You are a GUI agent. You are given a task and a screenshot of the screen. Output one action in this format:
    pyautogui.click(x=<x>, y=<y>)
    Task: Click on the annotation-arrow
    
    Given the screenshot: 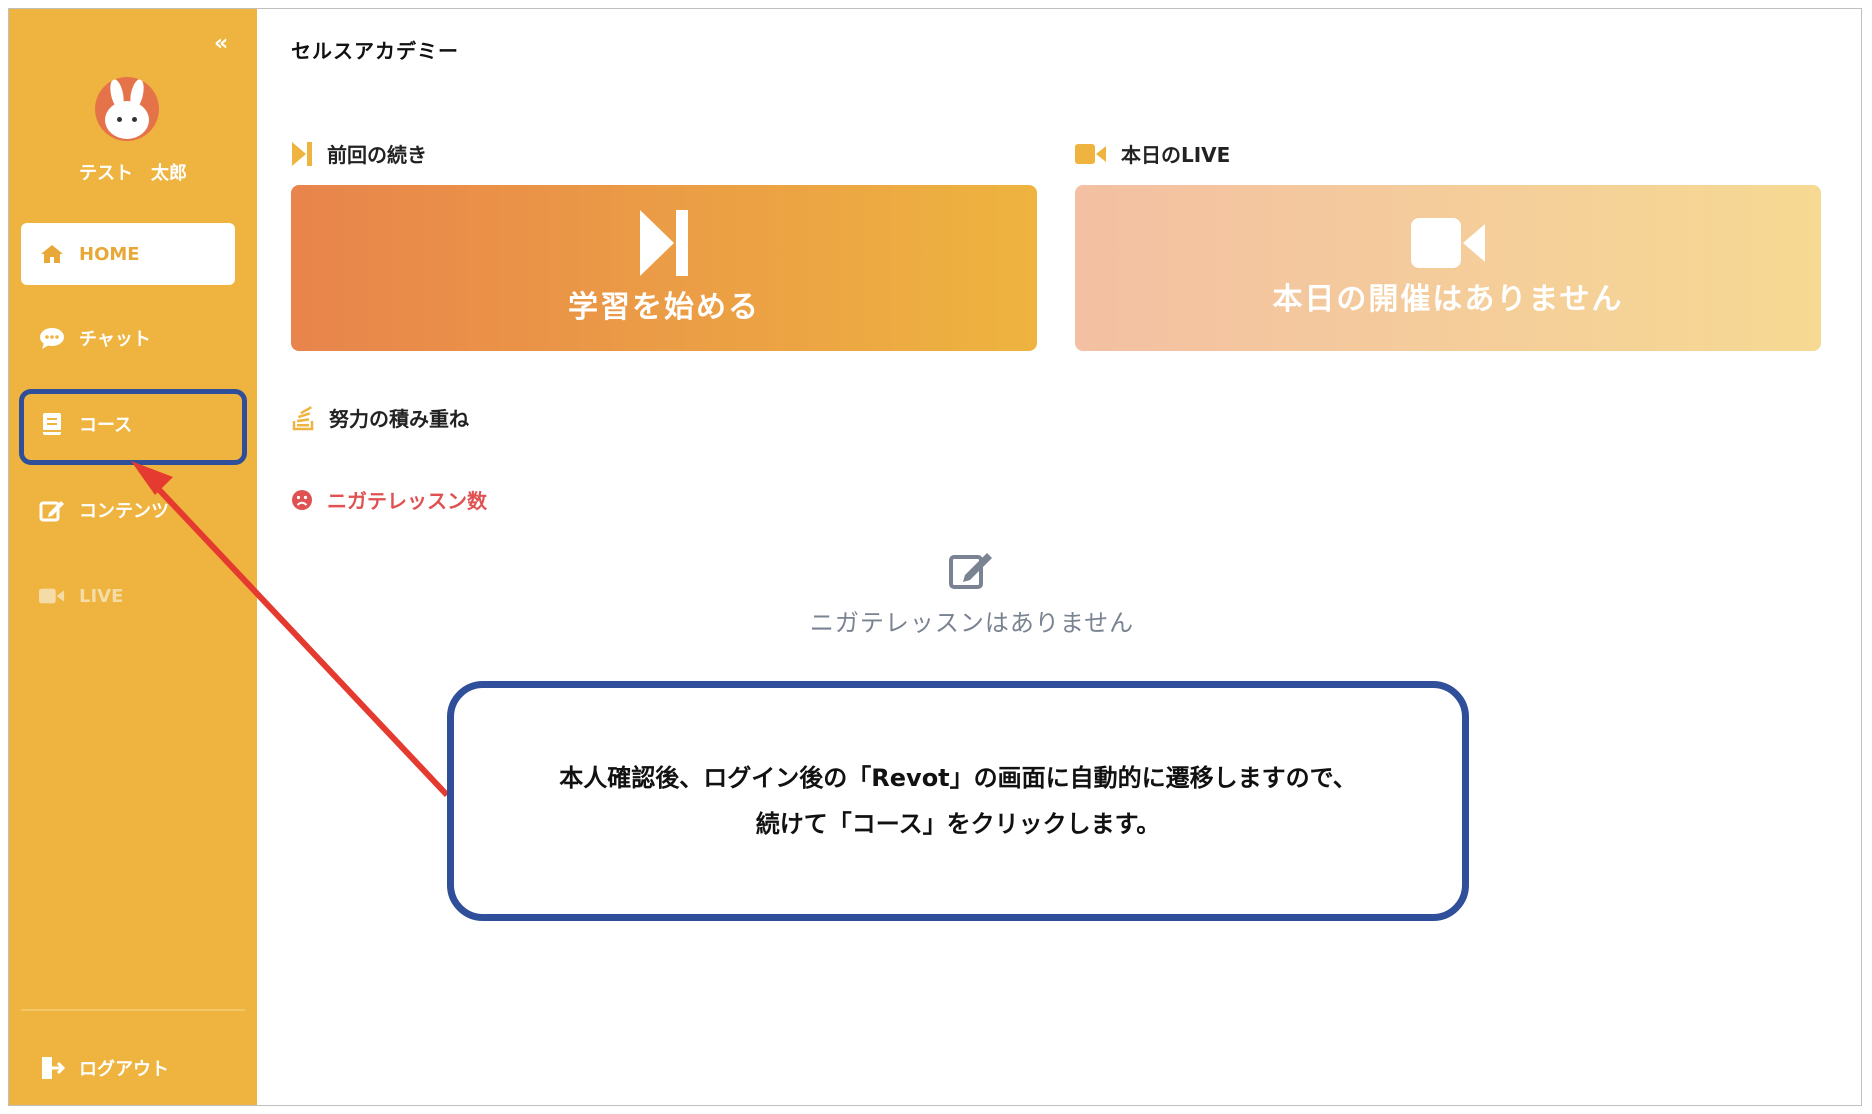 What is the action you would take?
    pyautogui.click(x=290, y=629)
    